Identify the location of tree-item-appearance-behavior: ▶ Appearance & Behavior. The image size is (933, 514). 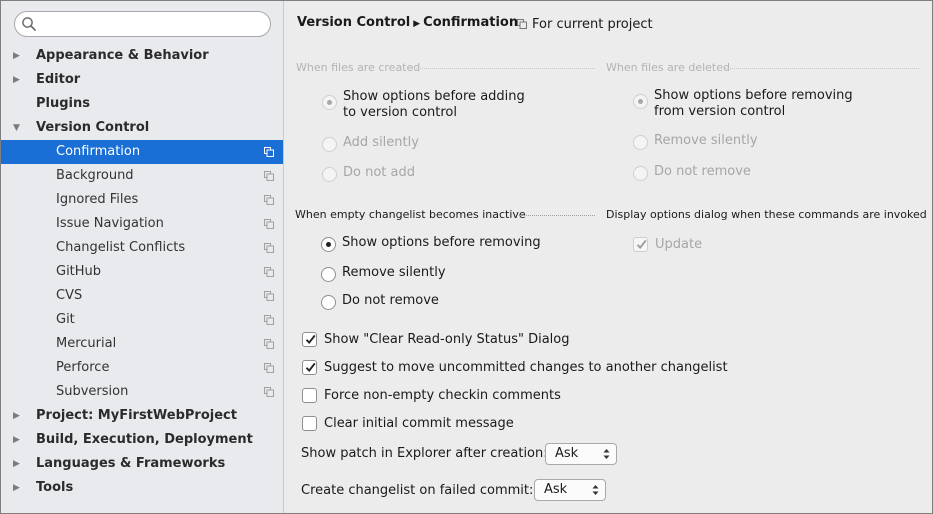
(142, 56).